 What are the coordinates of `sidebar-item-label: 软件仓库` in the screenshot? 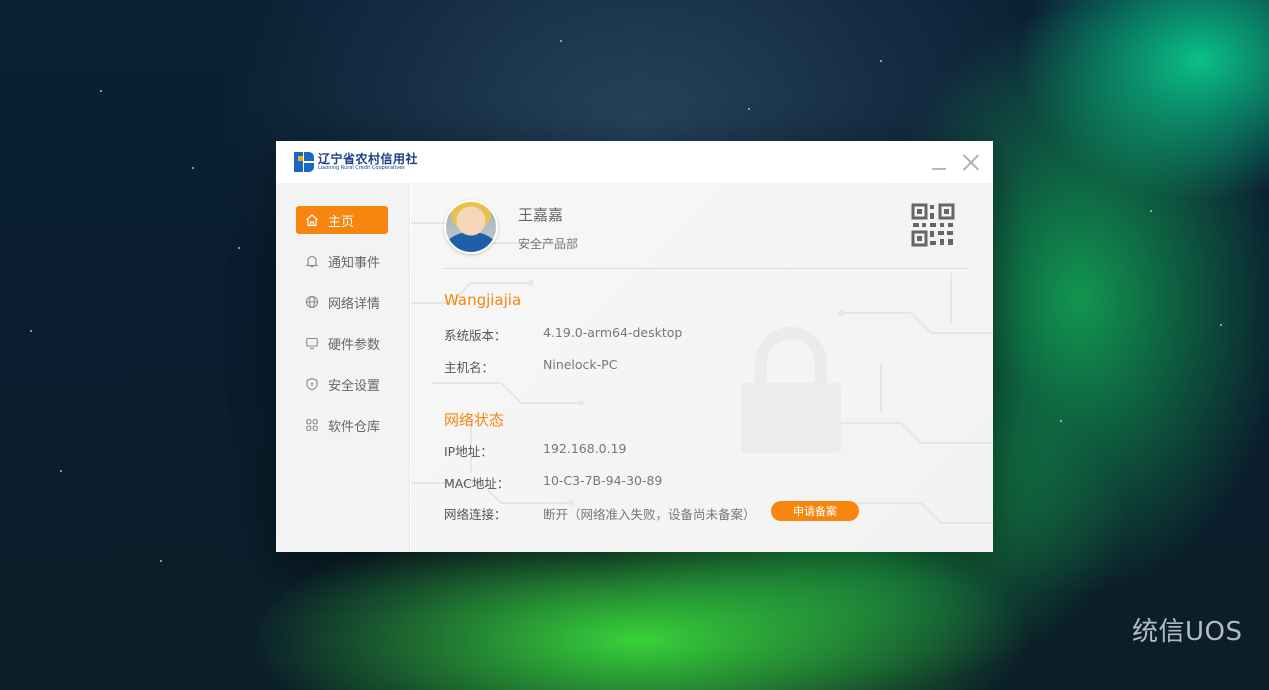 It's located at (354, 427).